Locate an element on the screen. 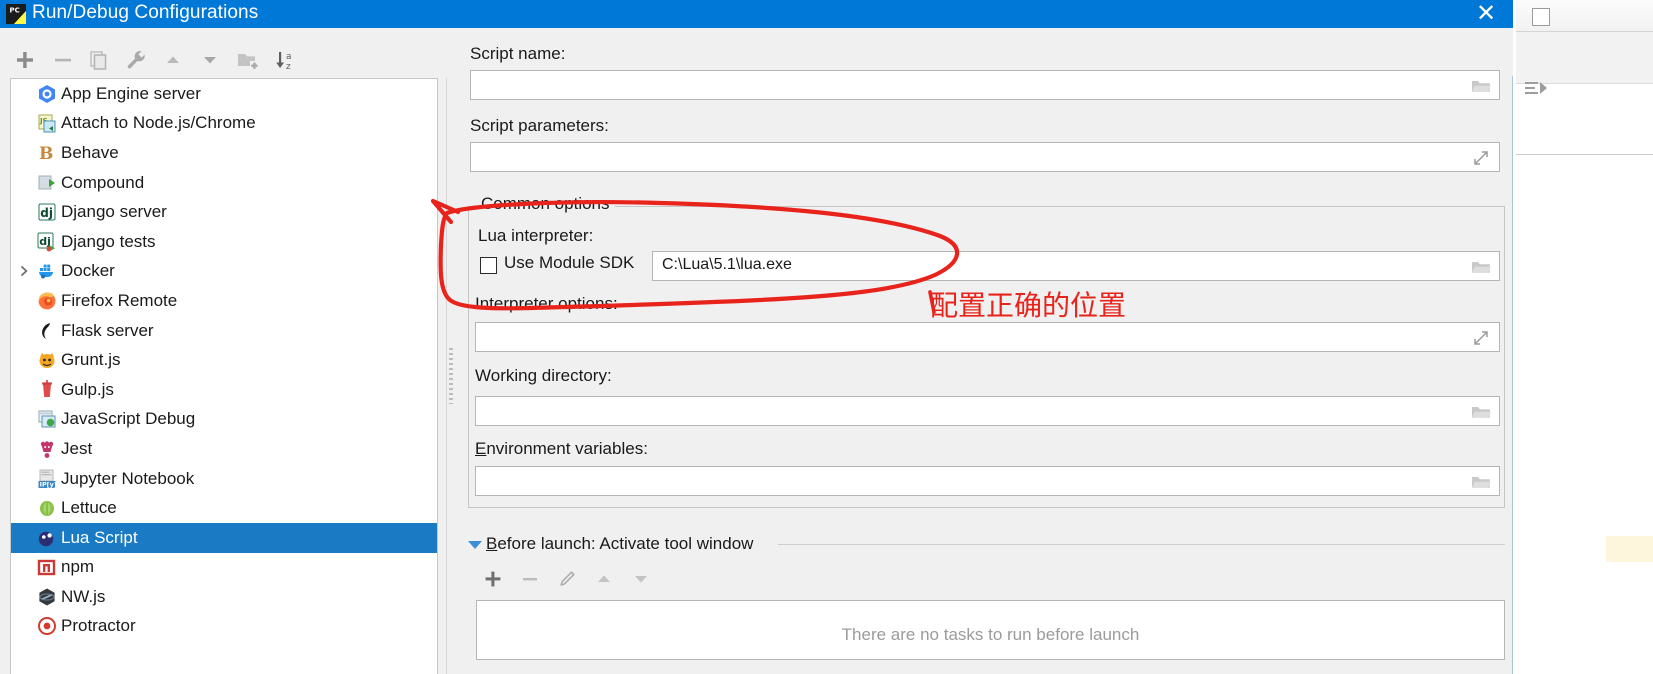  nodejs-attach-icon: JS is located at coordinates (47, 123).